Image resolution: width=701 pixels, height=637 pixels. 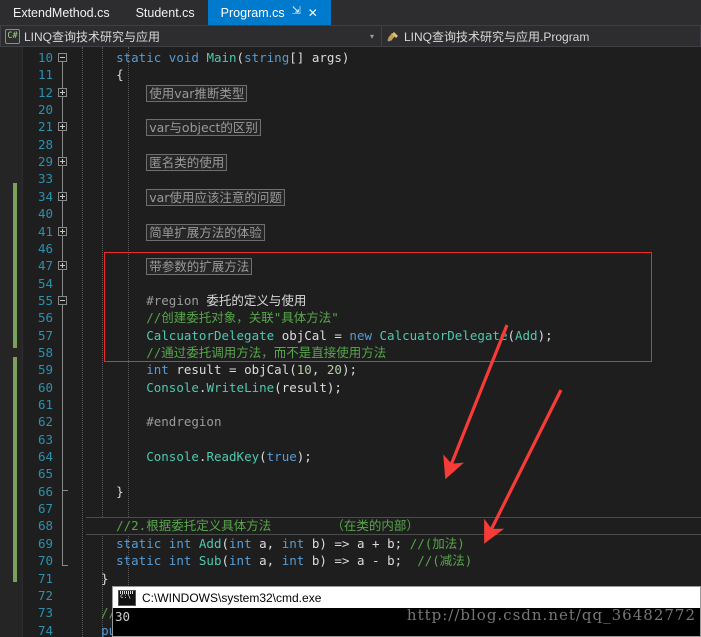 I want to click on tab-student: Student.cs, so click(x=165, y=12).